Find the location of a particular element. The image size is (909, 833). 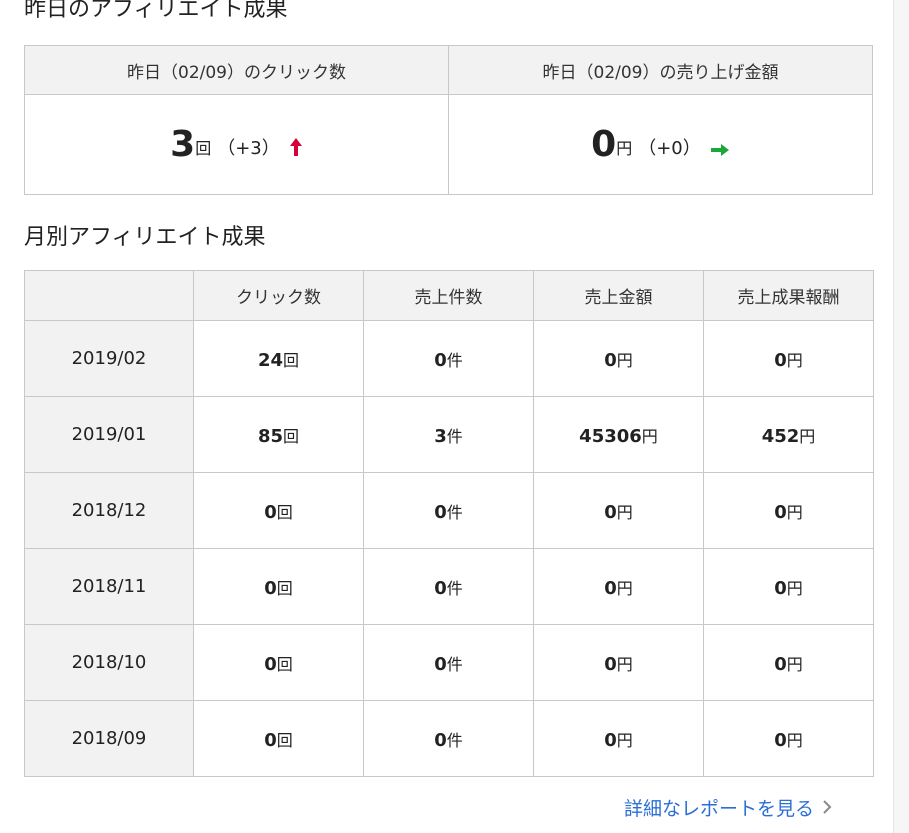

row-month: 2018/12 is located at coordinates (109, 510).